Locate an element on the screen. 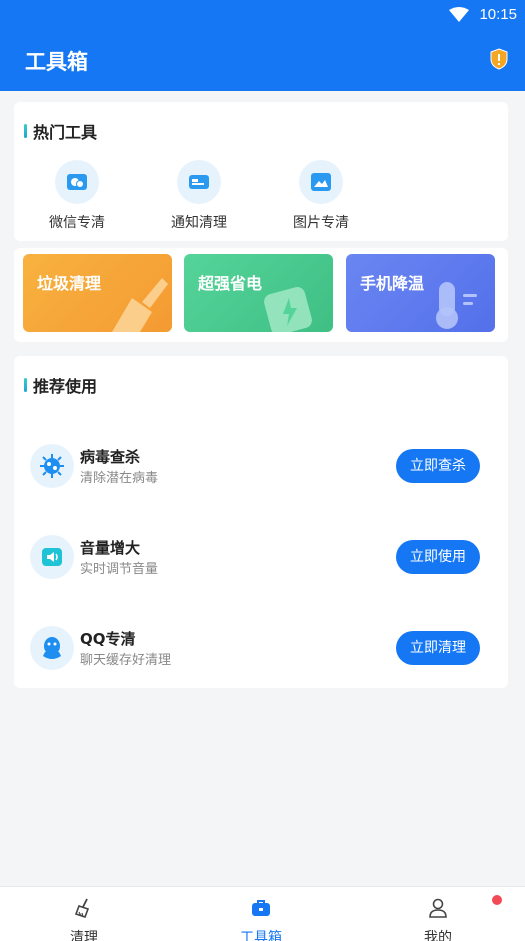  volume-icon is located at coordinates (52, 557).